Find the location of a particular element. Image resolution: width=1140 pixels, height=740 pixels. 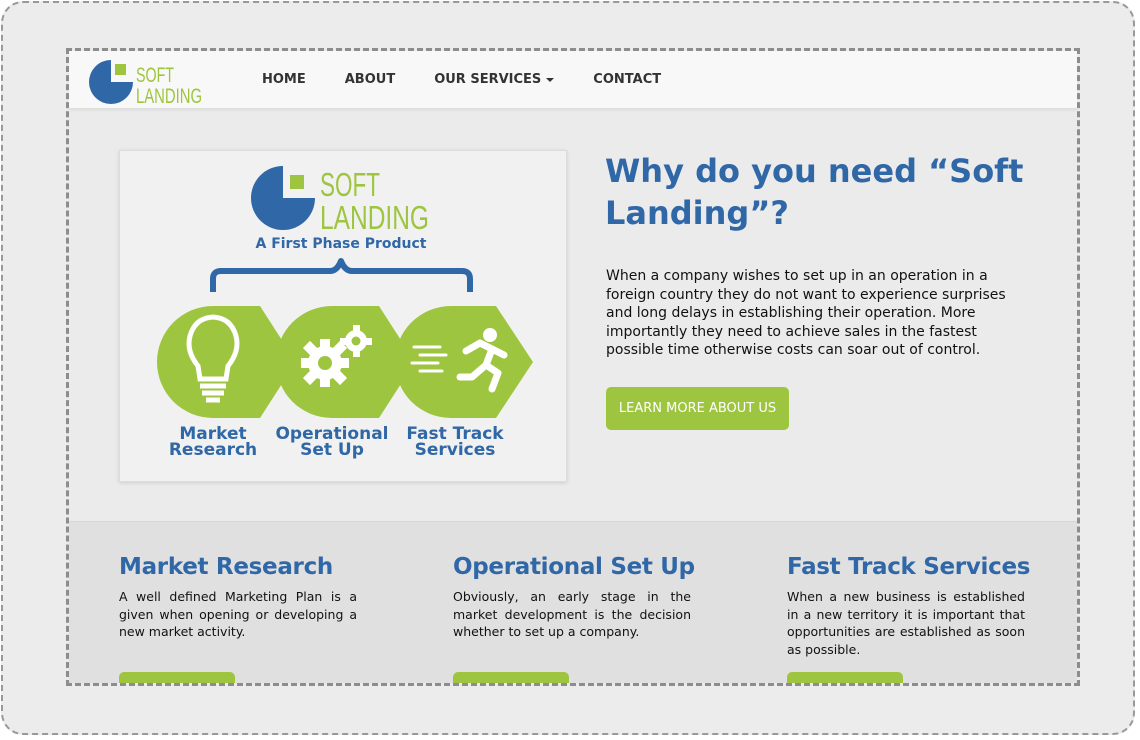

hero-logo-circle is located at coordinates (283, 198).